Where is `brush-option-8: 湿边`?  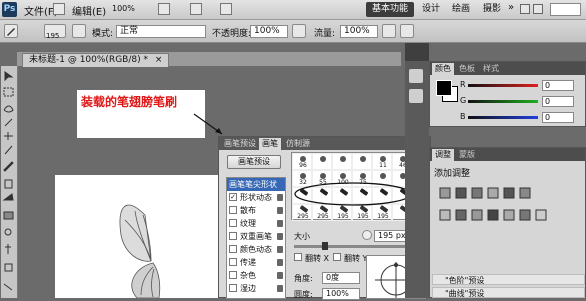
brush-option-8: 湿边 is located at coordinates (256, 288).